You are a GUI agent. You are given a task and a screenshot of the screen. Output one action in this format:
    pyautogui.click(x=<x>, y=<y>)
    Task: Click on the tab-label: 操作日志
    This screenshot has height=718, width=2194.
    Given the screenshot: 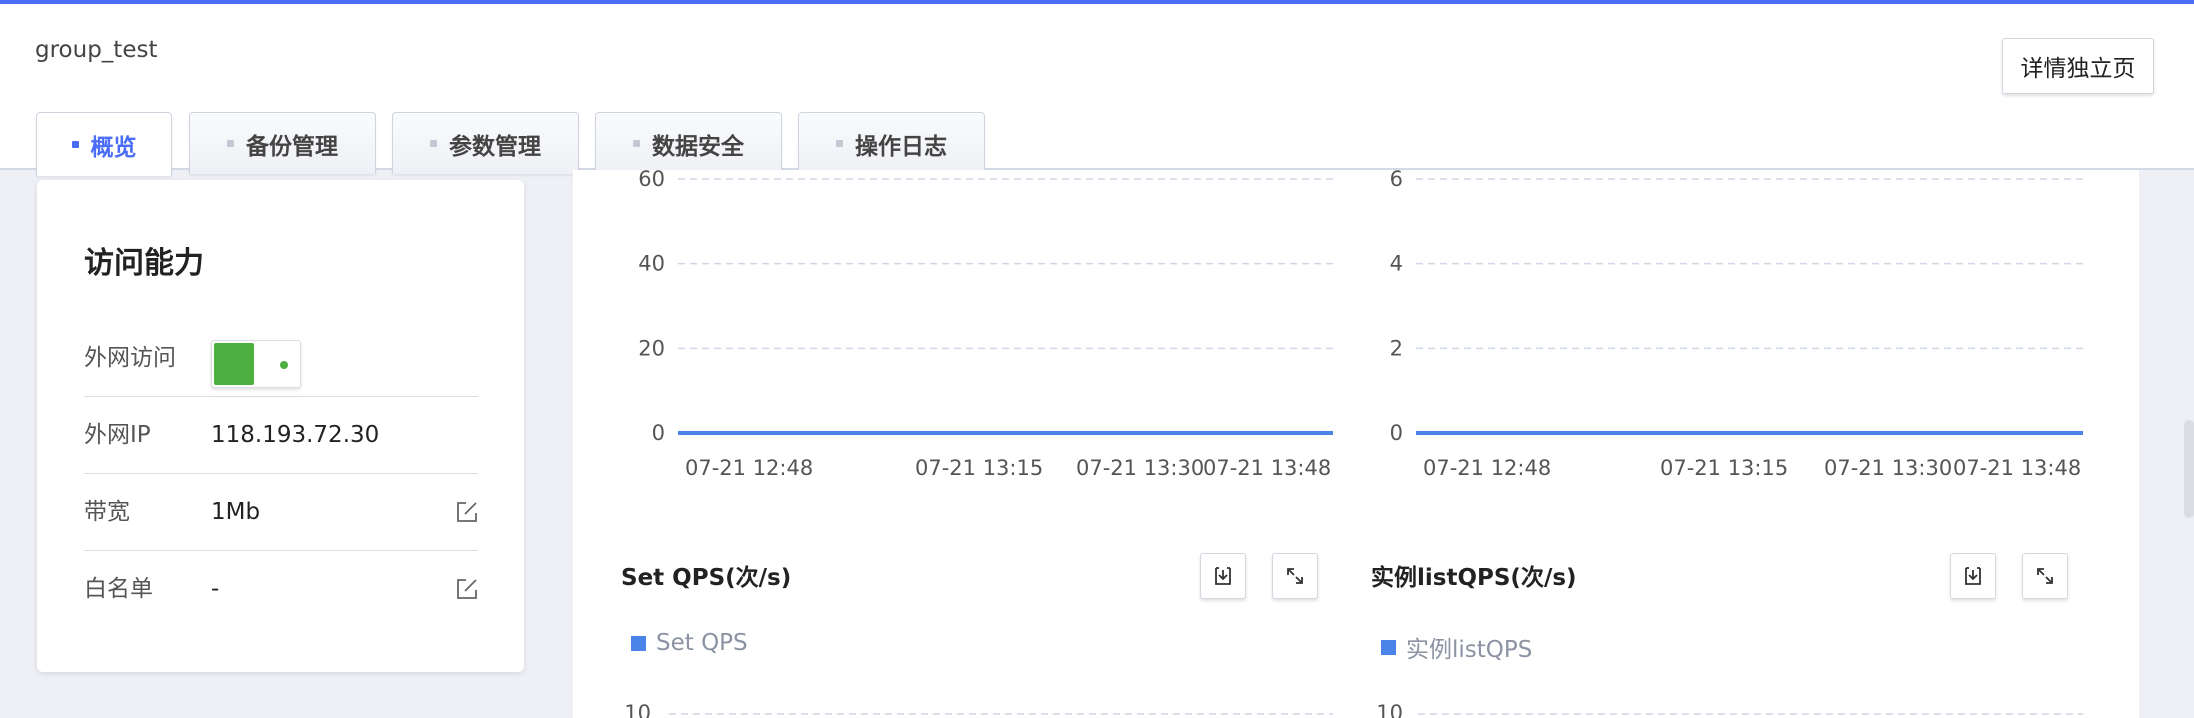 What is the action you would take?
    pyautogui.click(x=901, y=146)
    